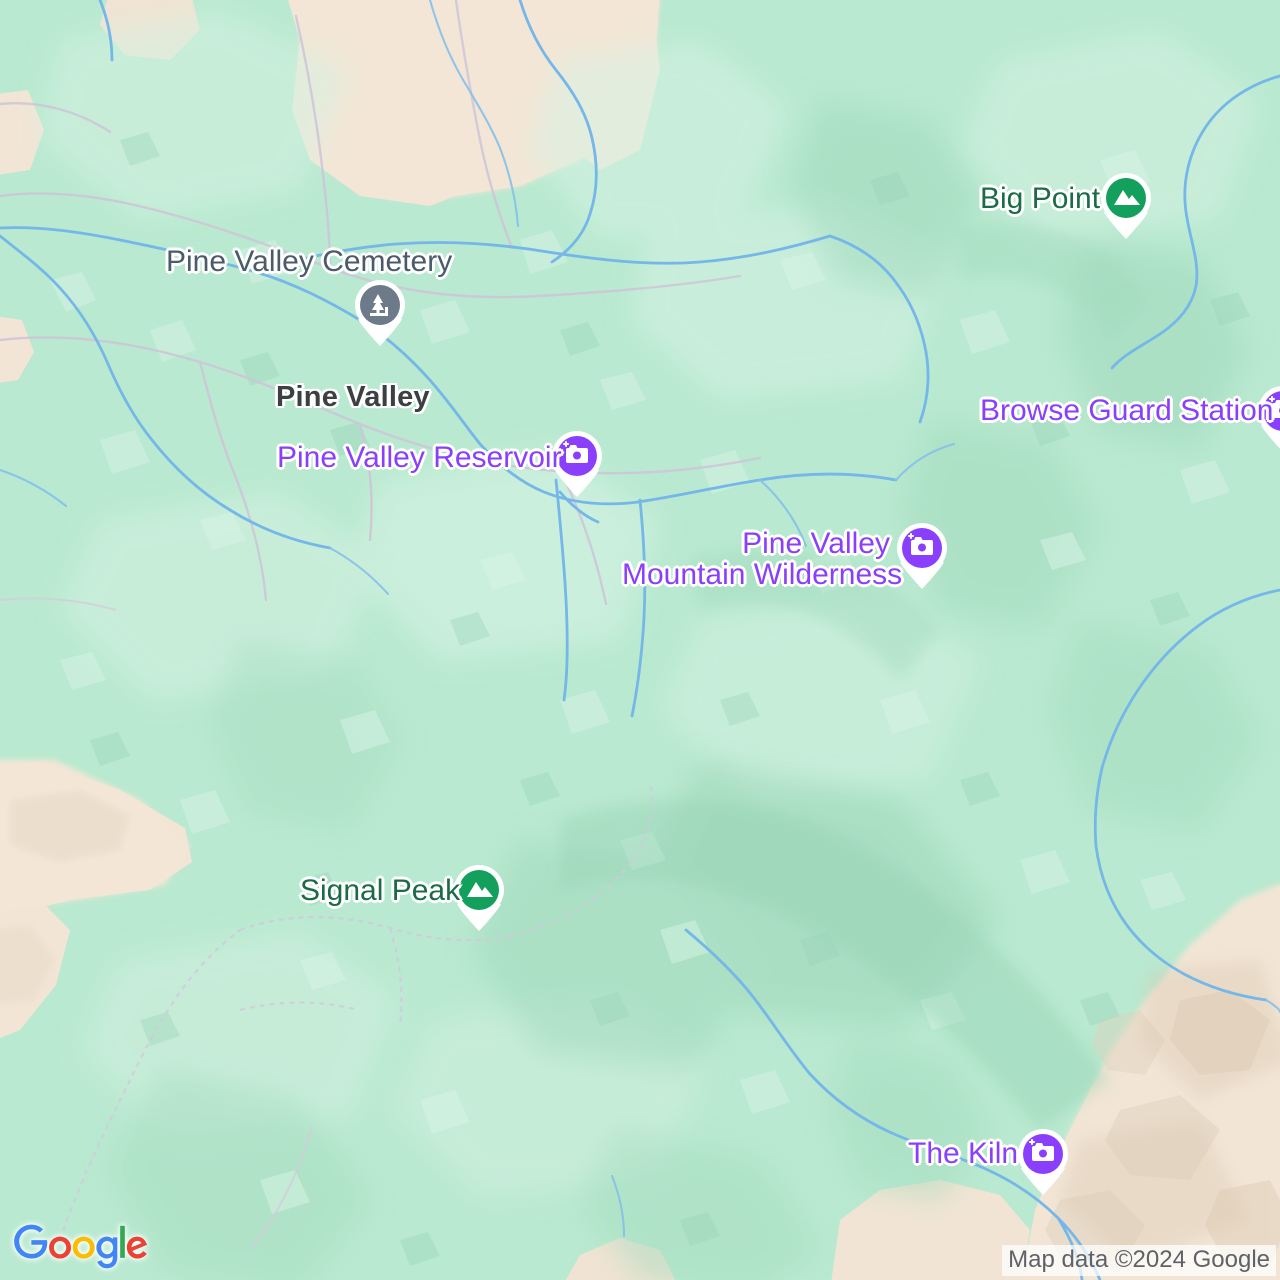 The width and height of the screenshot is (1280, 1280). I want to click on label-pine-valley-cemetery: Pine Valley Cemetery, so click(309, 261).